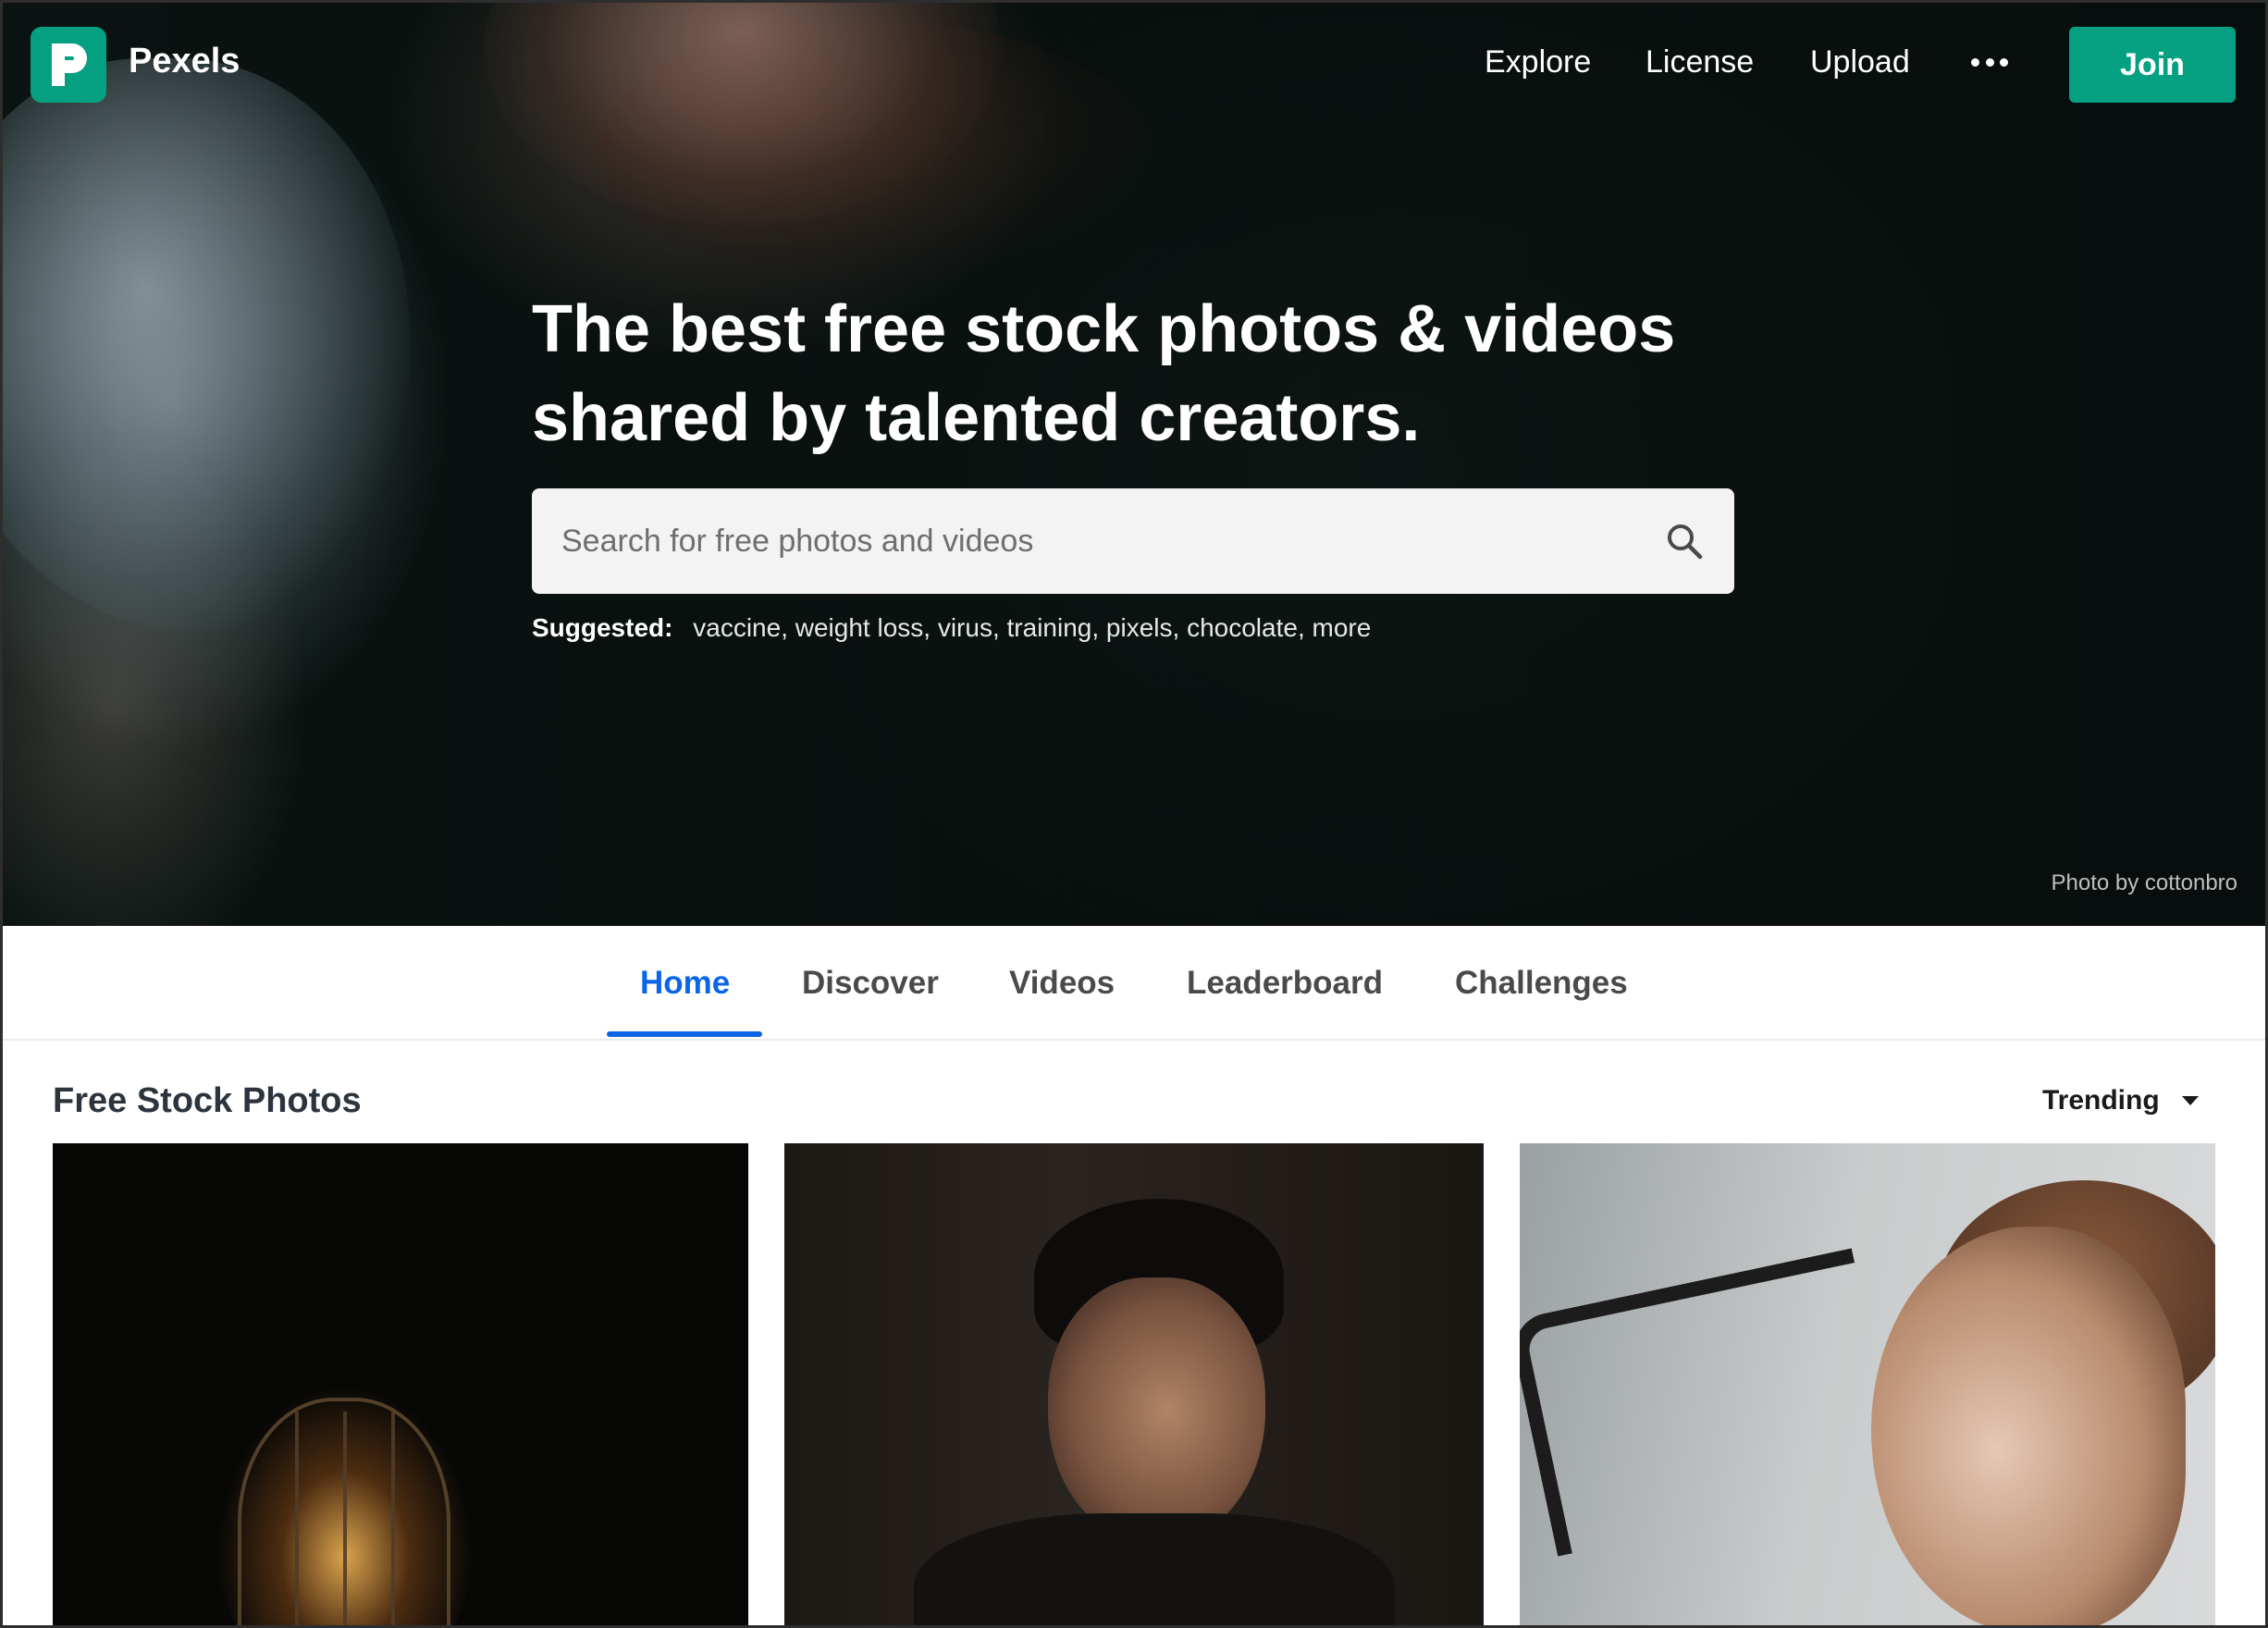 Image resolution: width=2268 pixels, height=1628 pixels. What do you see at coordinates (737, 628) in the screenshot?
I see `suggested-term-vaccine: vaccine` at bounding box center [737, 628].